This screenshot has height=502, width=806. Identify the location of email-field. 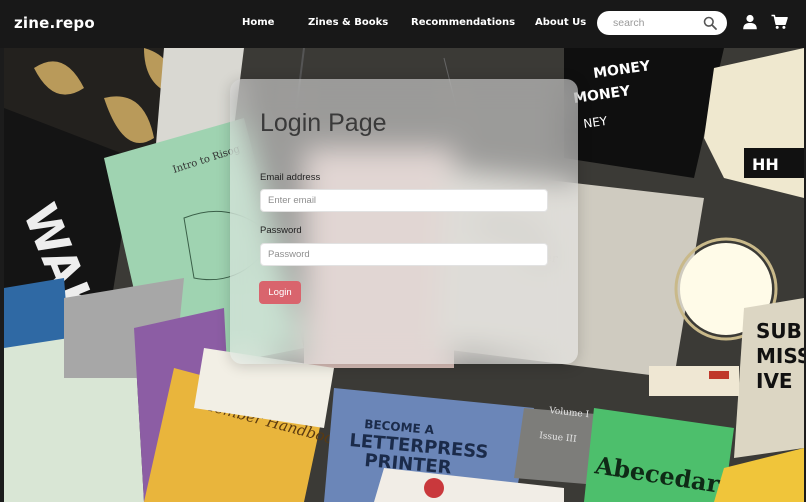
(404, 200).